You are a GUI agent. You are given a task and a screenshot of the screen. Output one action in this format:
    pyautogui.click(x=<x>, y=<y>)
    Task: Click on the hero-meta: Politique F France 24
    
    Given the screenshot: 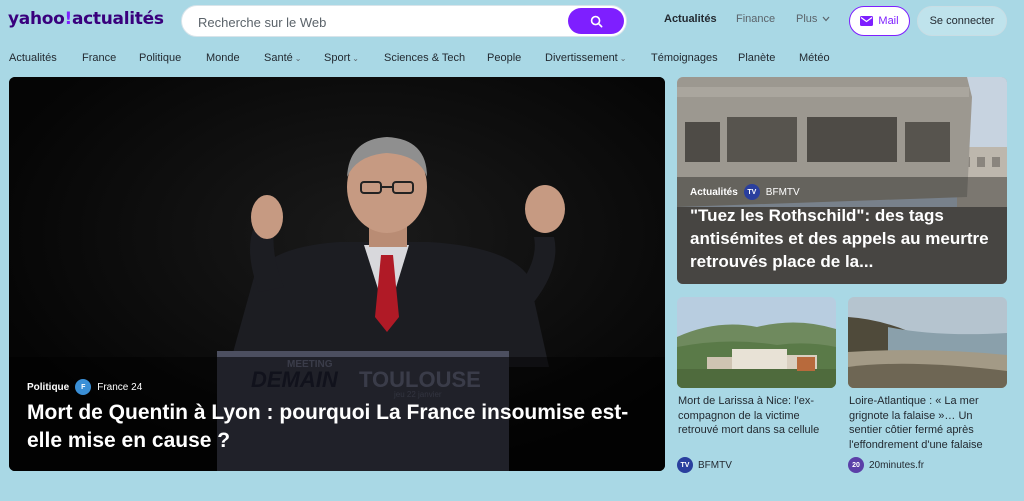 What is the action you would take?
    pyautogui.click(x=84, y=387)
    